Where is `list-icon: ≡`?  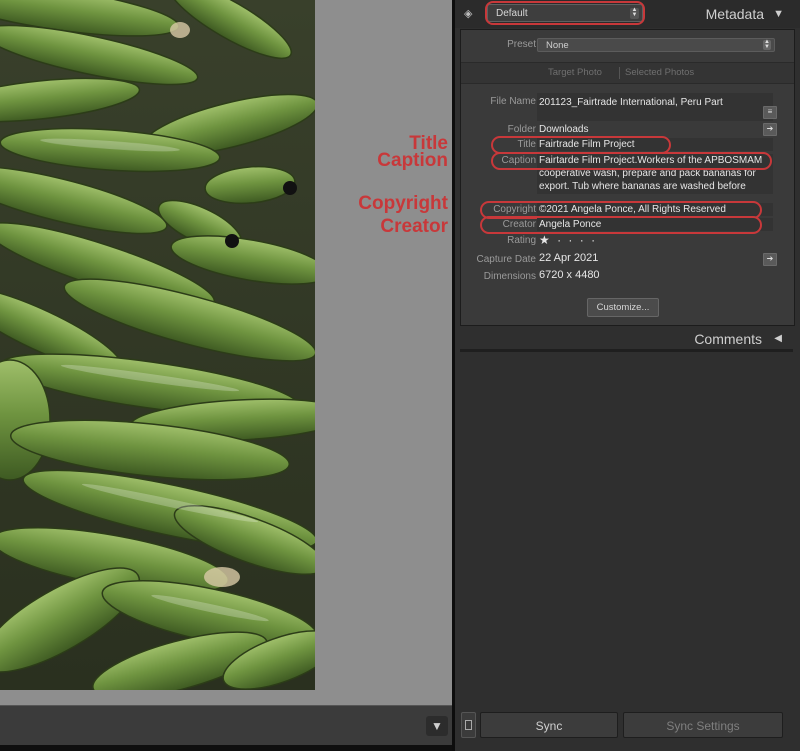
list-icon: ≡ is located at coordinates (770, 112).